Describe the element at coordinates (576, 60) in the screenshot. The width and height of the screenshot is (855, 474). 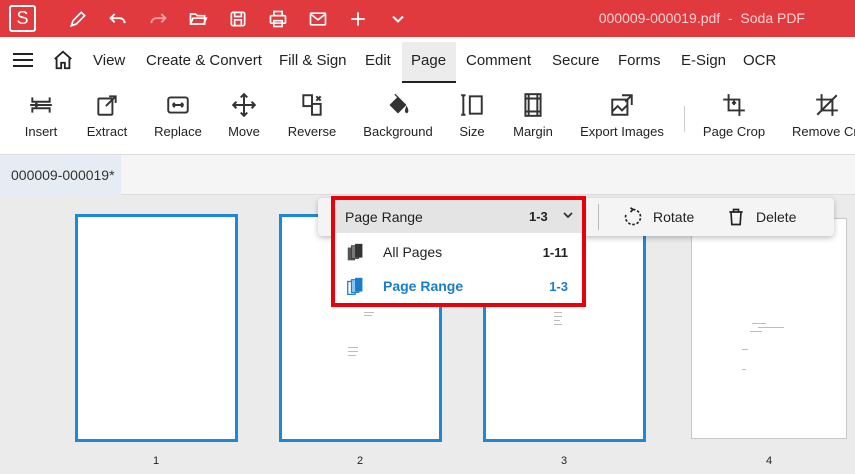
I see `menu-secure: Secure` at that location.